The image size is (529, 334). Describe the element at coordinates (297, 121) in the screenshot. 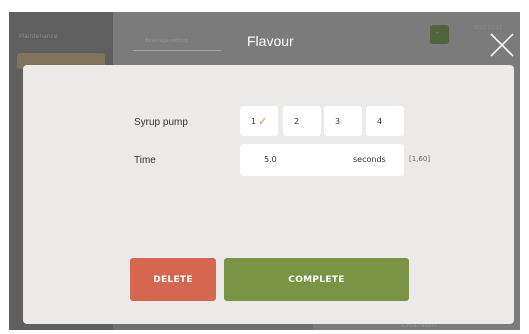

I see `syrup-pump-option-2-label: 2` at that location.